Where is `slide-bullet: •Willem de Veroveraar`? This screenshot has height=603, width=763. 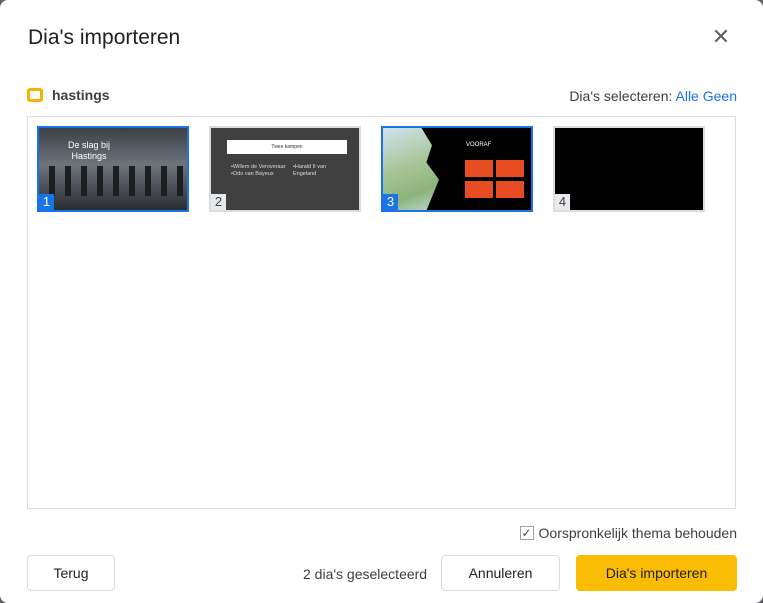 slide-bullet: •Willem de Veroveraar is located at coordinates (258, 167).